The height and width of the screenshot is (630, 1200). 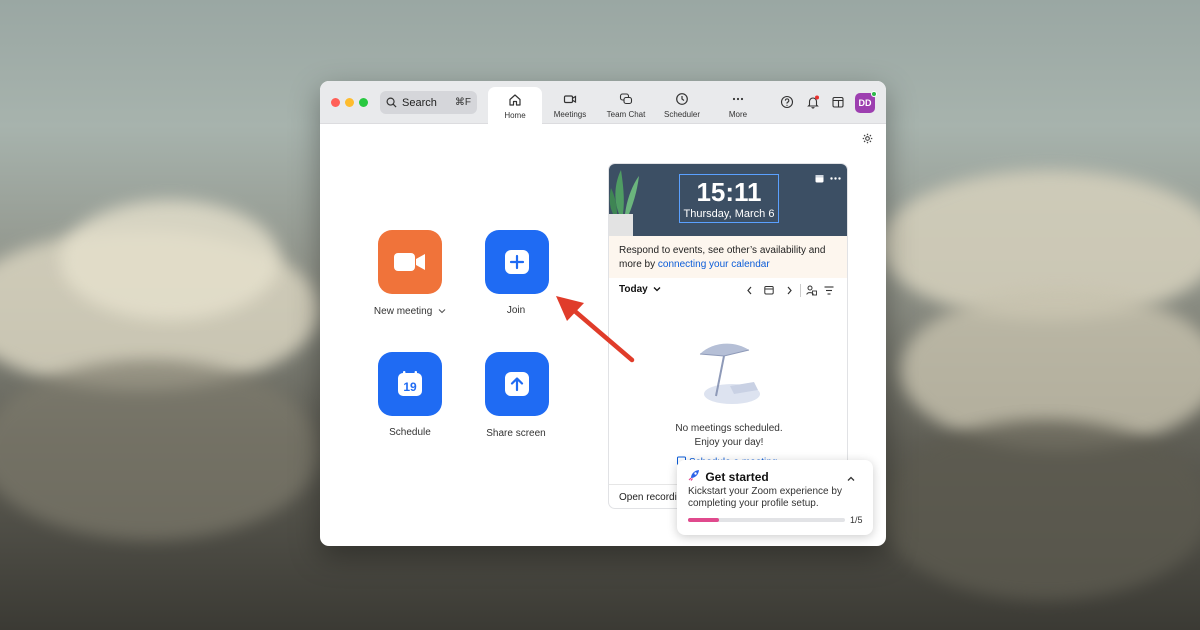 I want to click on settings-gear-icon, so click(x=867, y=138).